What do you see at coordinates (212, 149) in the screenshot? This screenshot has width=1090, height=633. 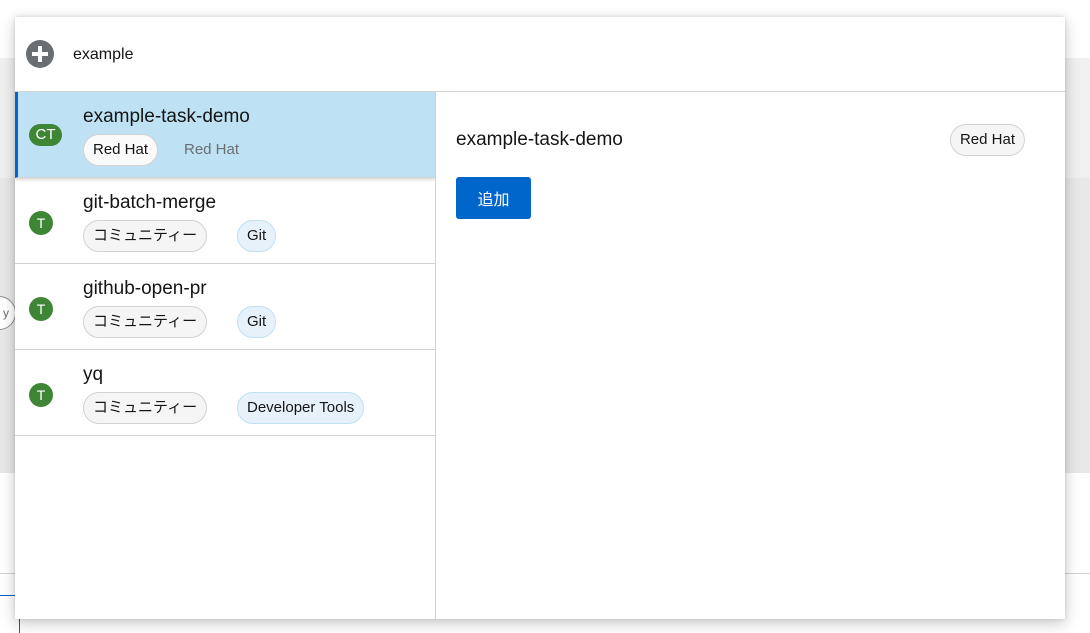 I see `secondary-chip: Red Hat` at bounding box center [212, 149].